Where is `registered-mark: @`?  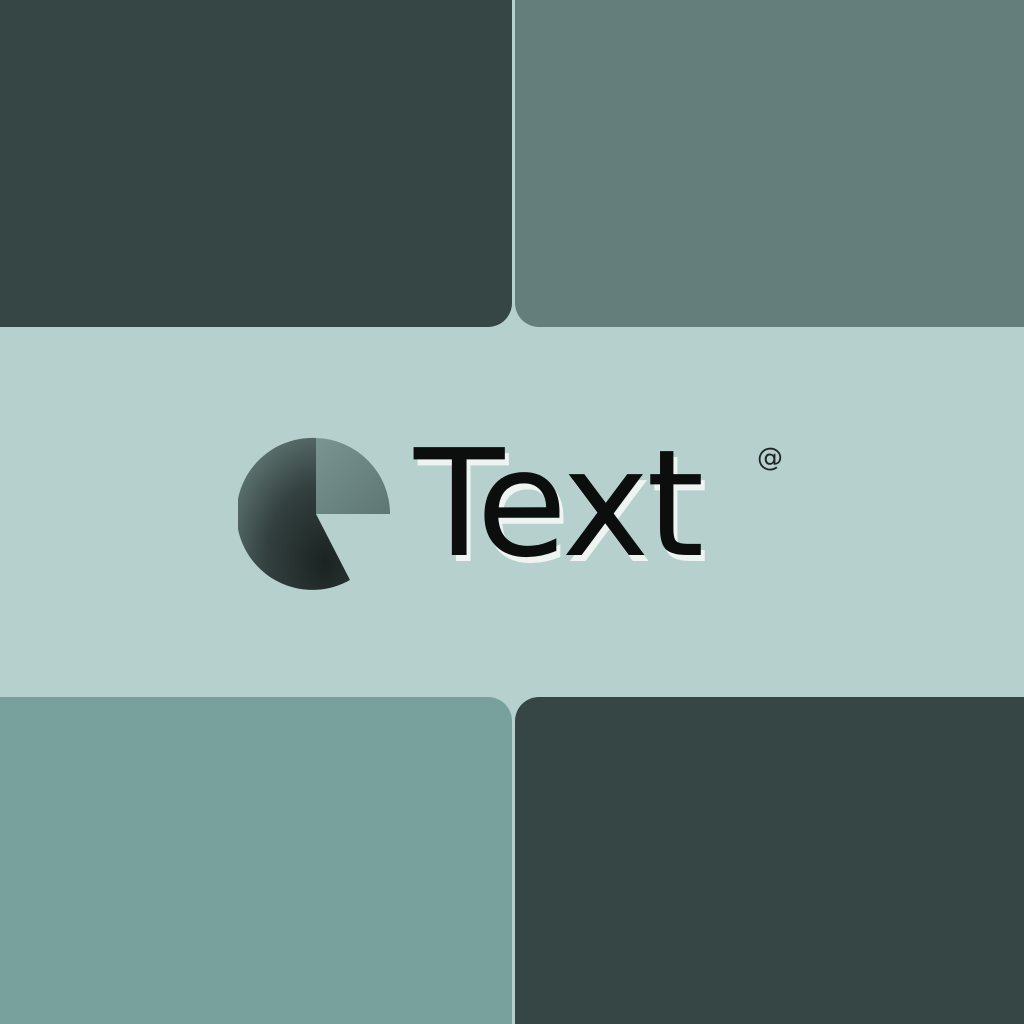
registered-mark: @ is located at coordinates (770, 458).